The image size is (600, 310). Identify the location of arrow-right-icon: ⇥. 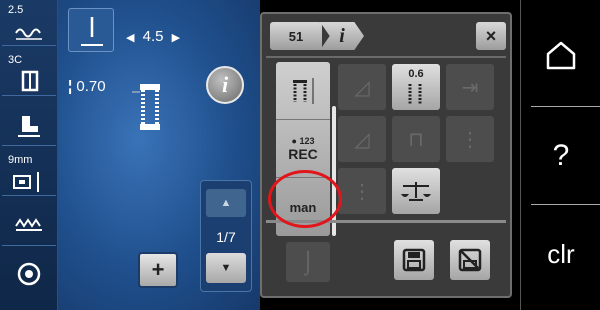
(470, 87).